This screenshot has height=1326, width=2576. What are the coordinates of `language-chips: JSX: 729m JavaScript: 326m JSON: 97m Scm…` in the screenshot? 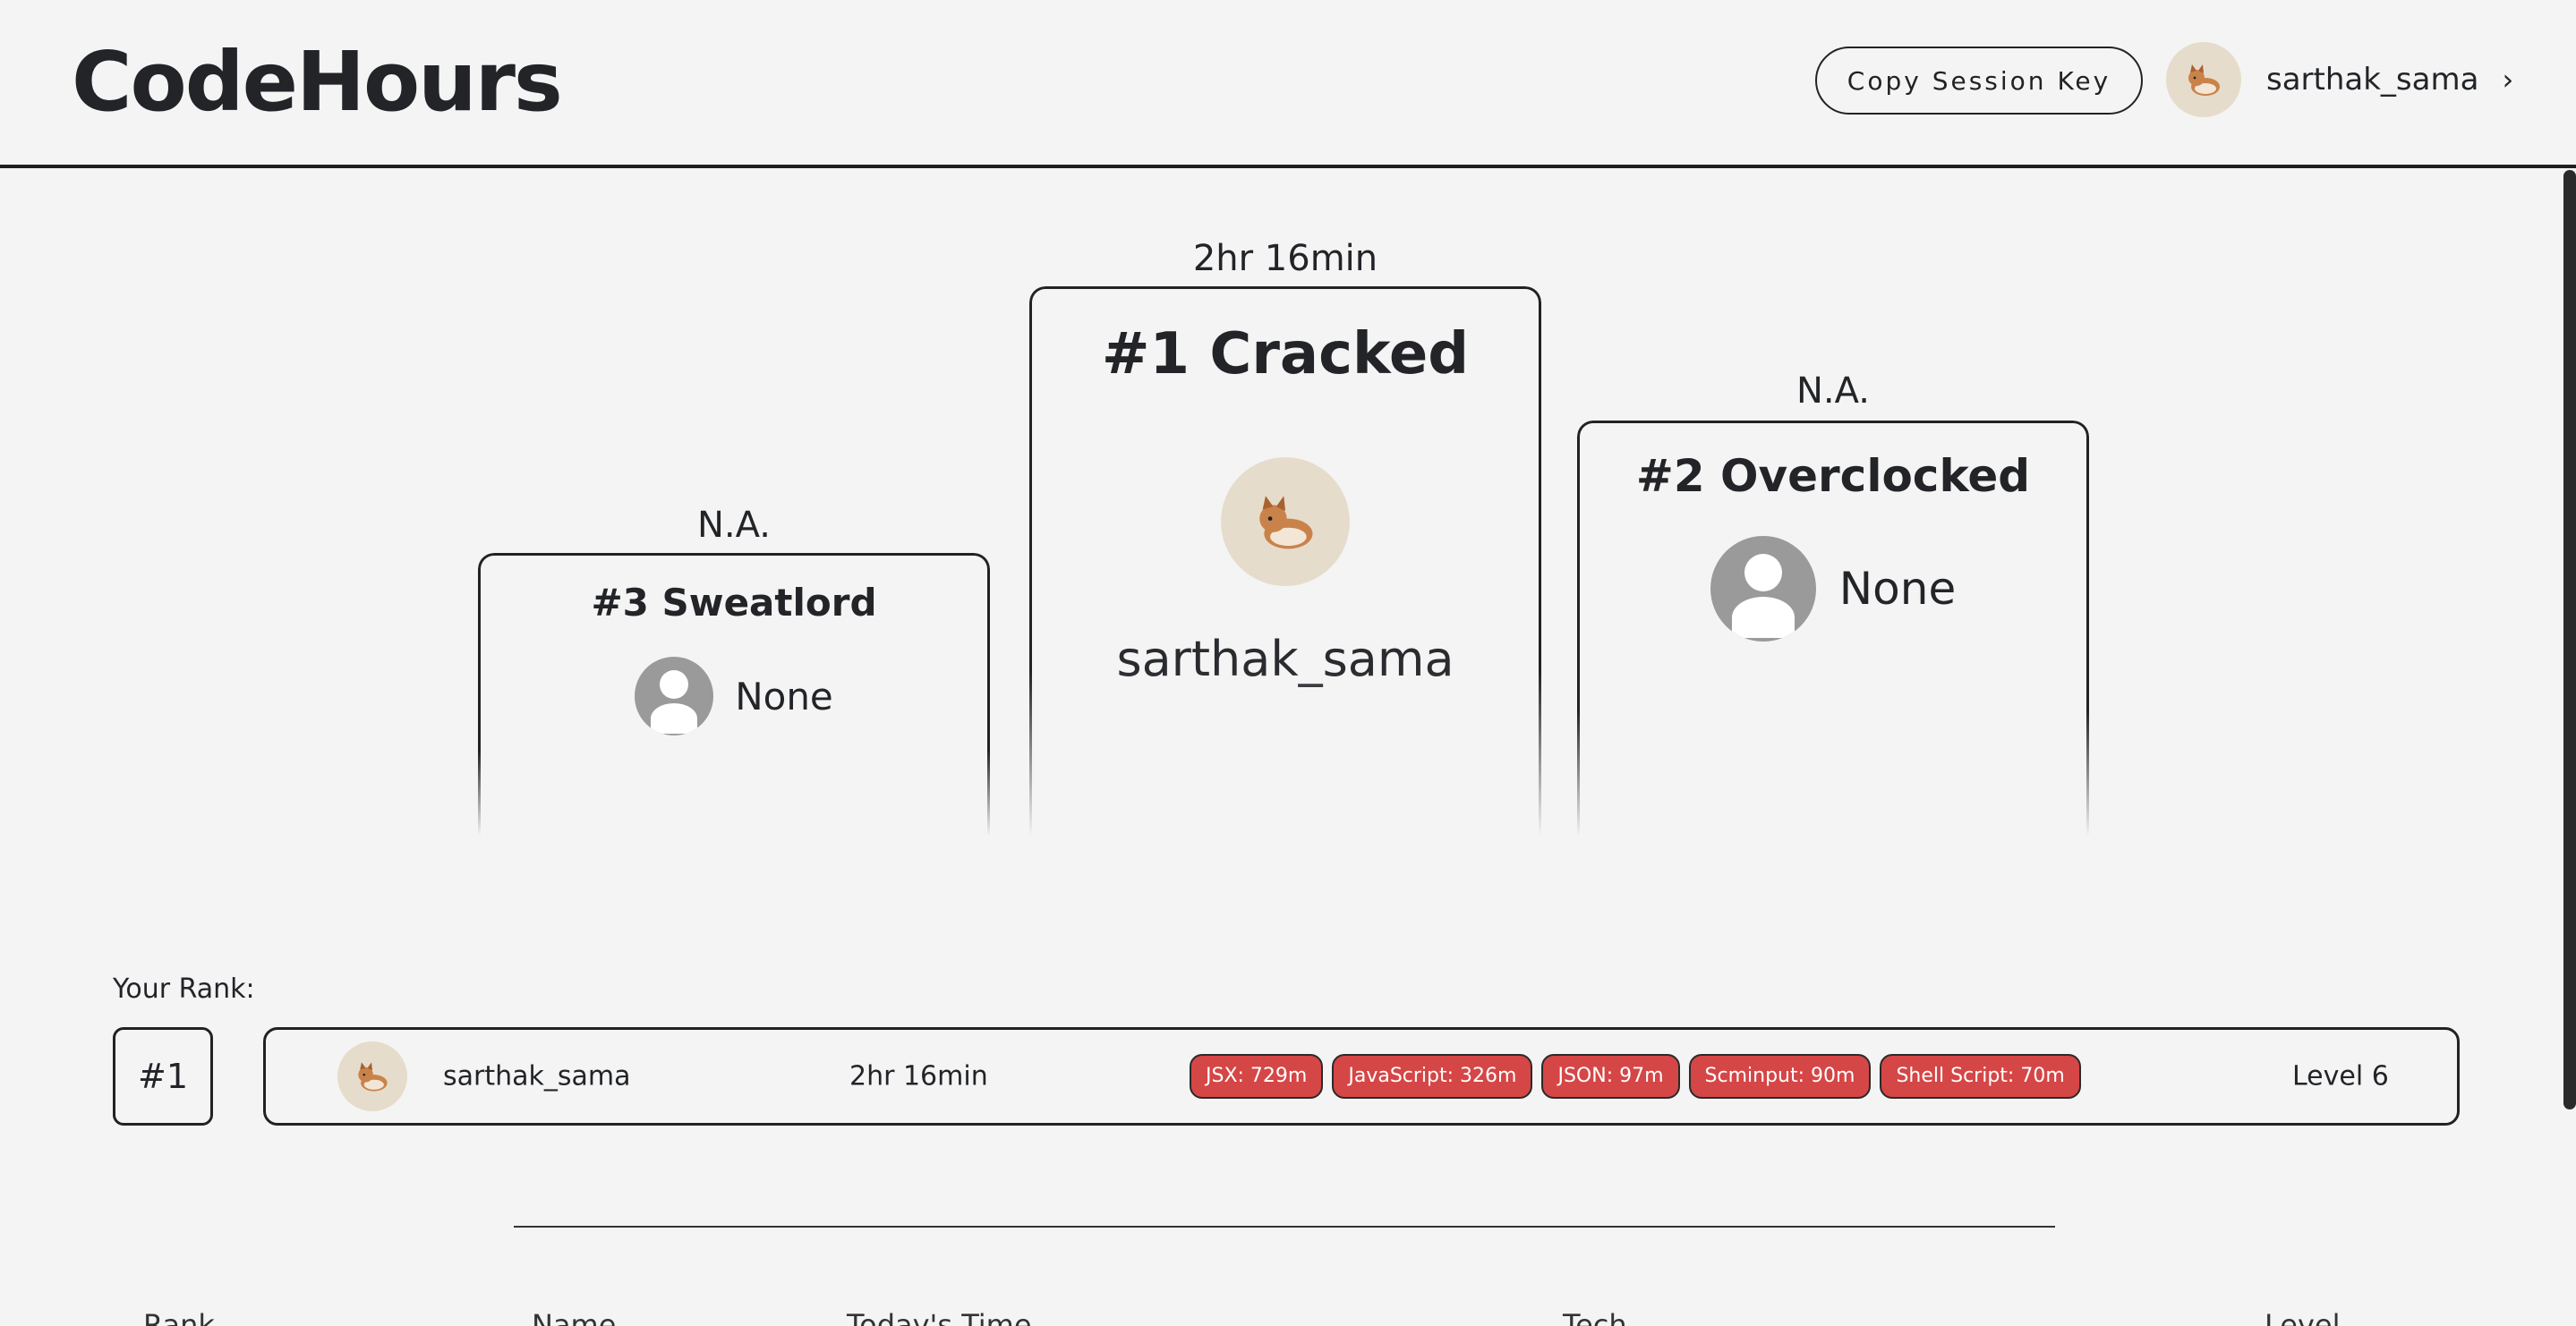 It's located at (1640, 1076).